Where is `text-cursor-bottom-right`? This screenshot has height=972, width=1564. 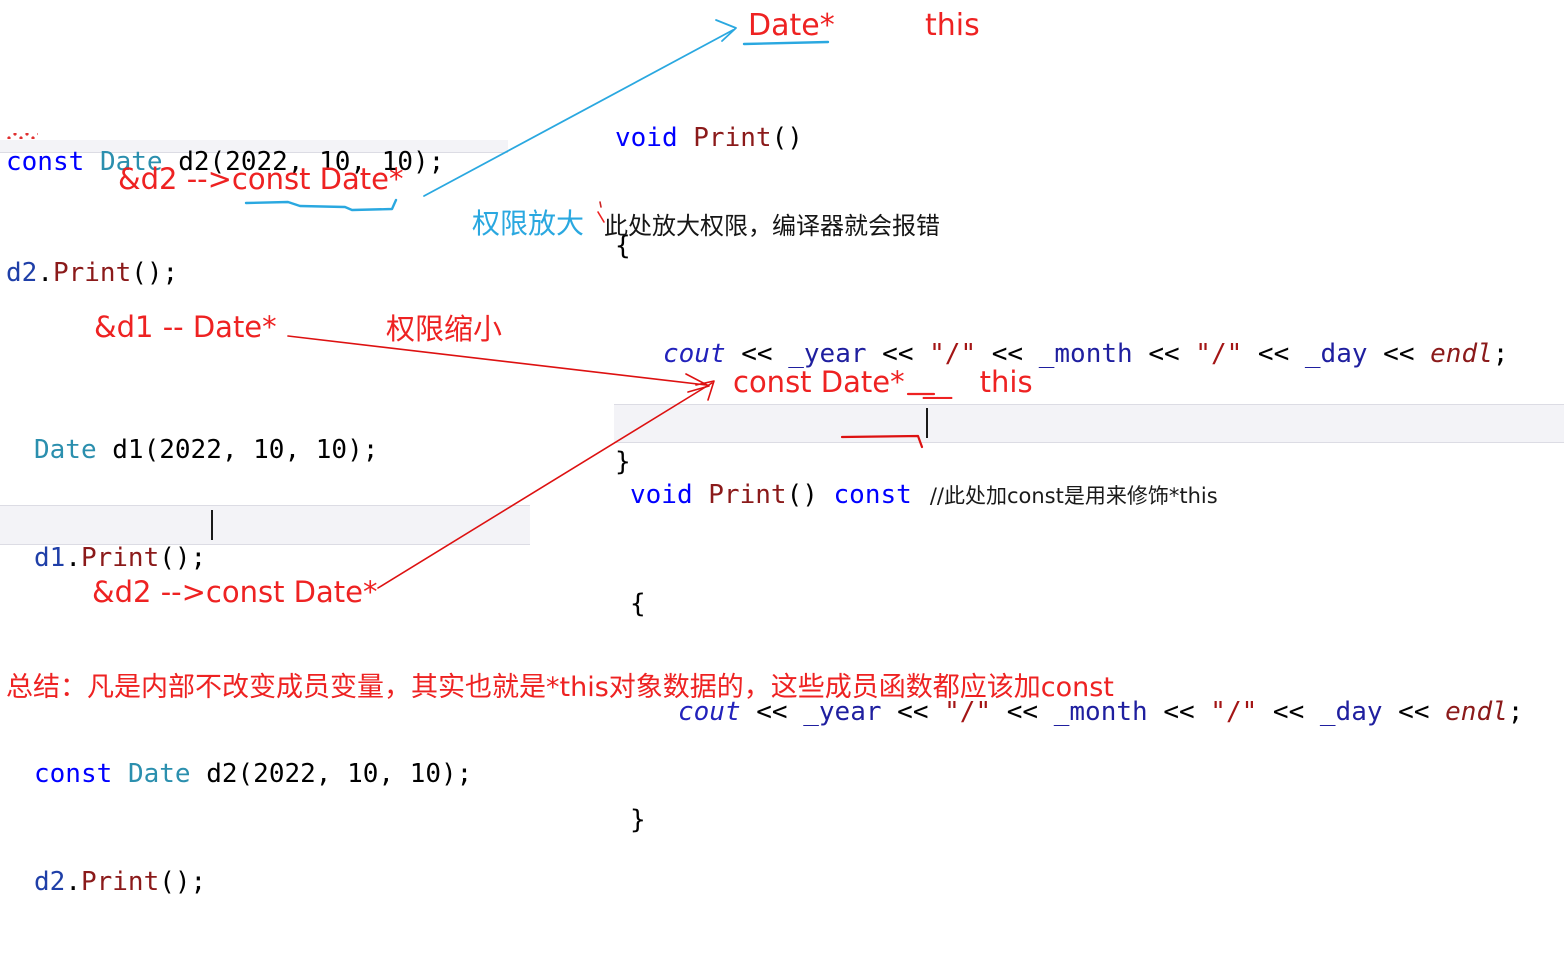
text-cursor-bottom-right is located at coordinates (927, 423).